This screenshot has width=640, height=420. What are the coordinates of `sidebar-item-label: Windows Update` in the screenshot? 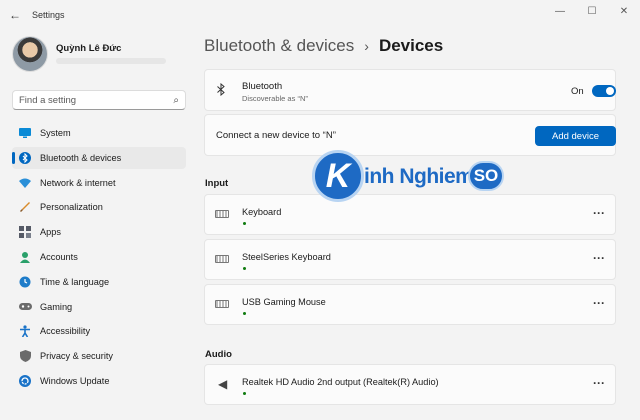 It's located at (75, 380).